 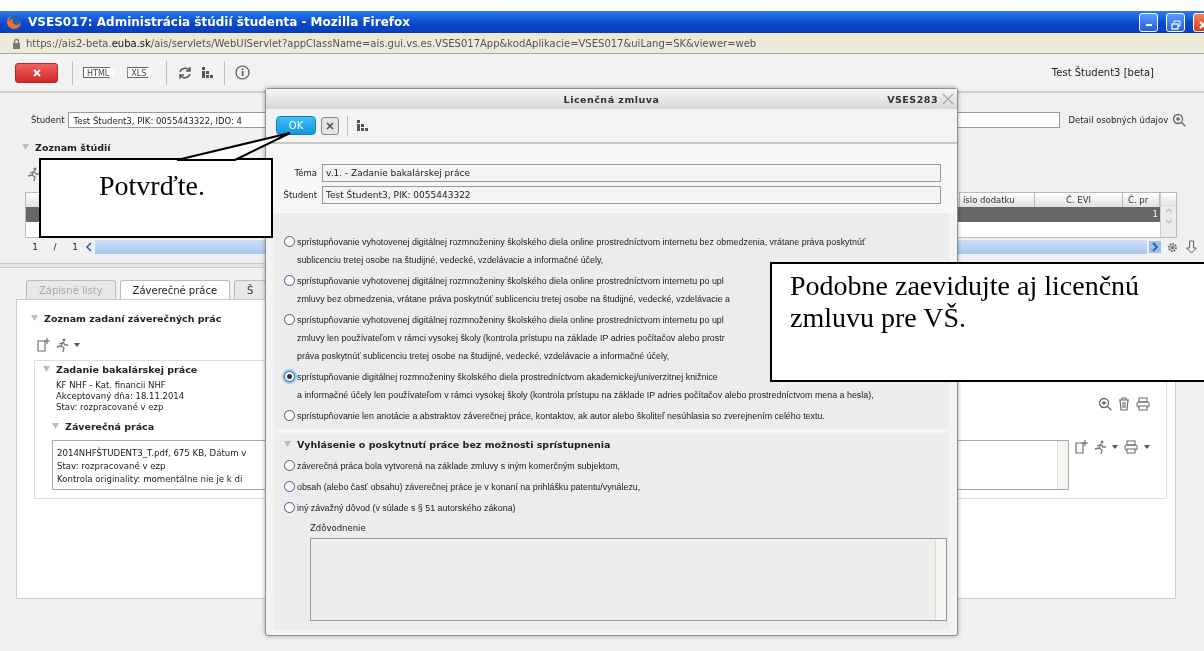 What do you see at coordinates (406, 508) in the screenshot?
I see `option-text: iný závažný dôvod (v súlade s § 51 autorského zákona)` at bounding box center [406, 508].